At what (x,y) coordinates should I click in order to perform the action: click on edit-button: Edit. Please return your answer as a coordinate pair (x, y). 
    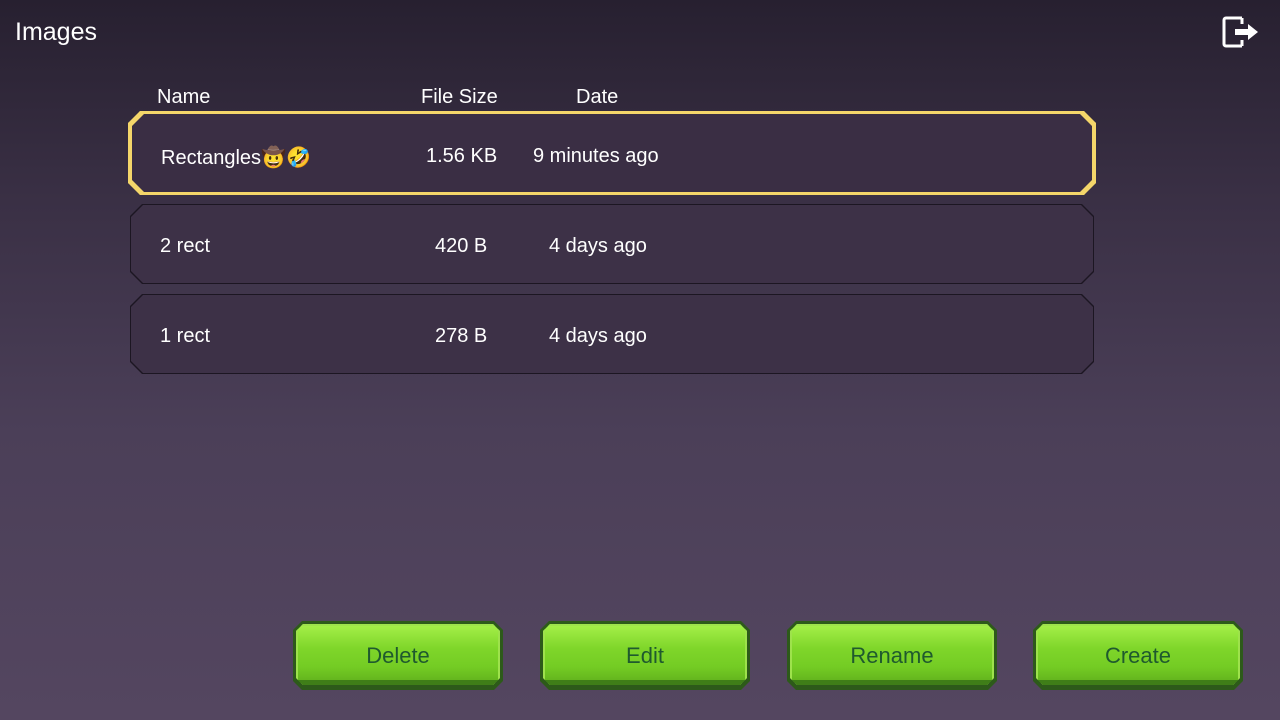
    Looking at the image, I should click on (645, 655).